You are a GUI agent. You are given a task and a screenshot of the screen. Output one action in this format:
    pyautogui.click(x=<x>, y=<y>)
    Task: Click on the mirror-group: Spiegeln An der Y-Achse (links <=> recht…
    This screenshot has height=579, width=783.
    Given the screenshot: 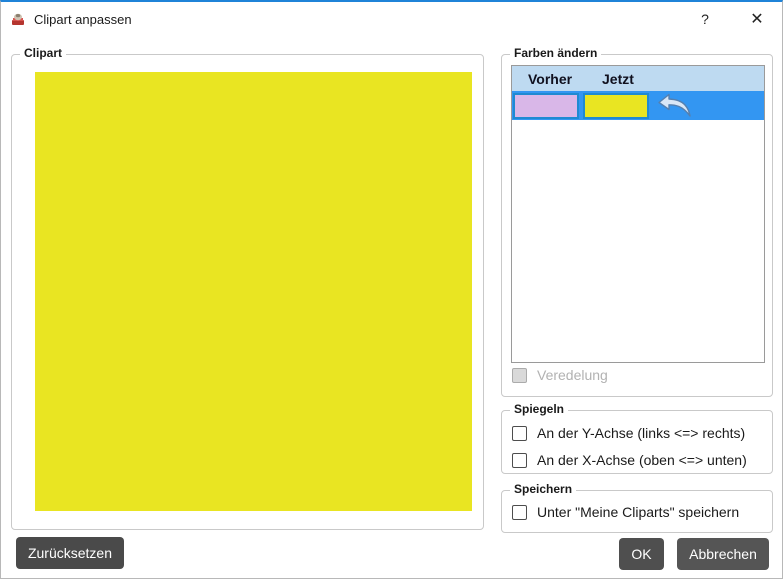 What is the action you would take?
    pyautogui.click(x=637, y=438)
    